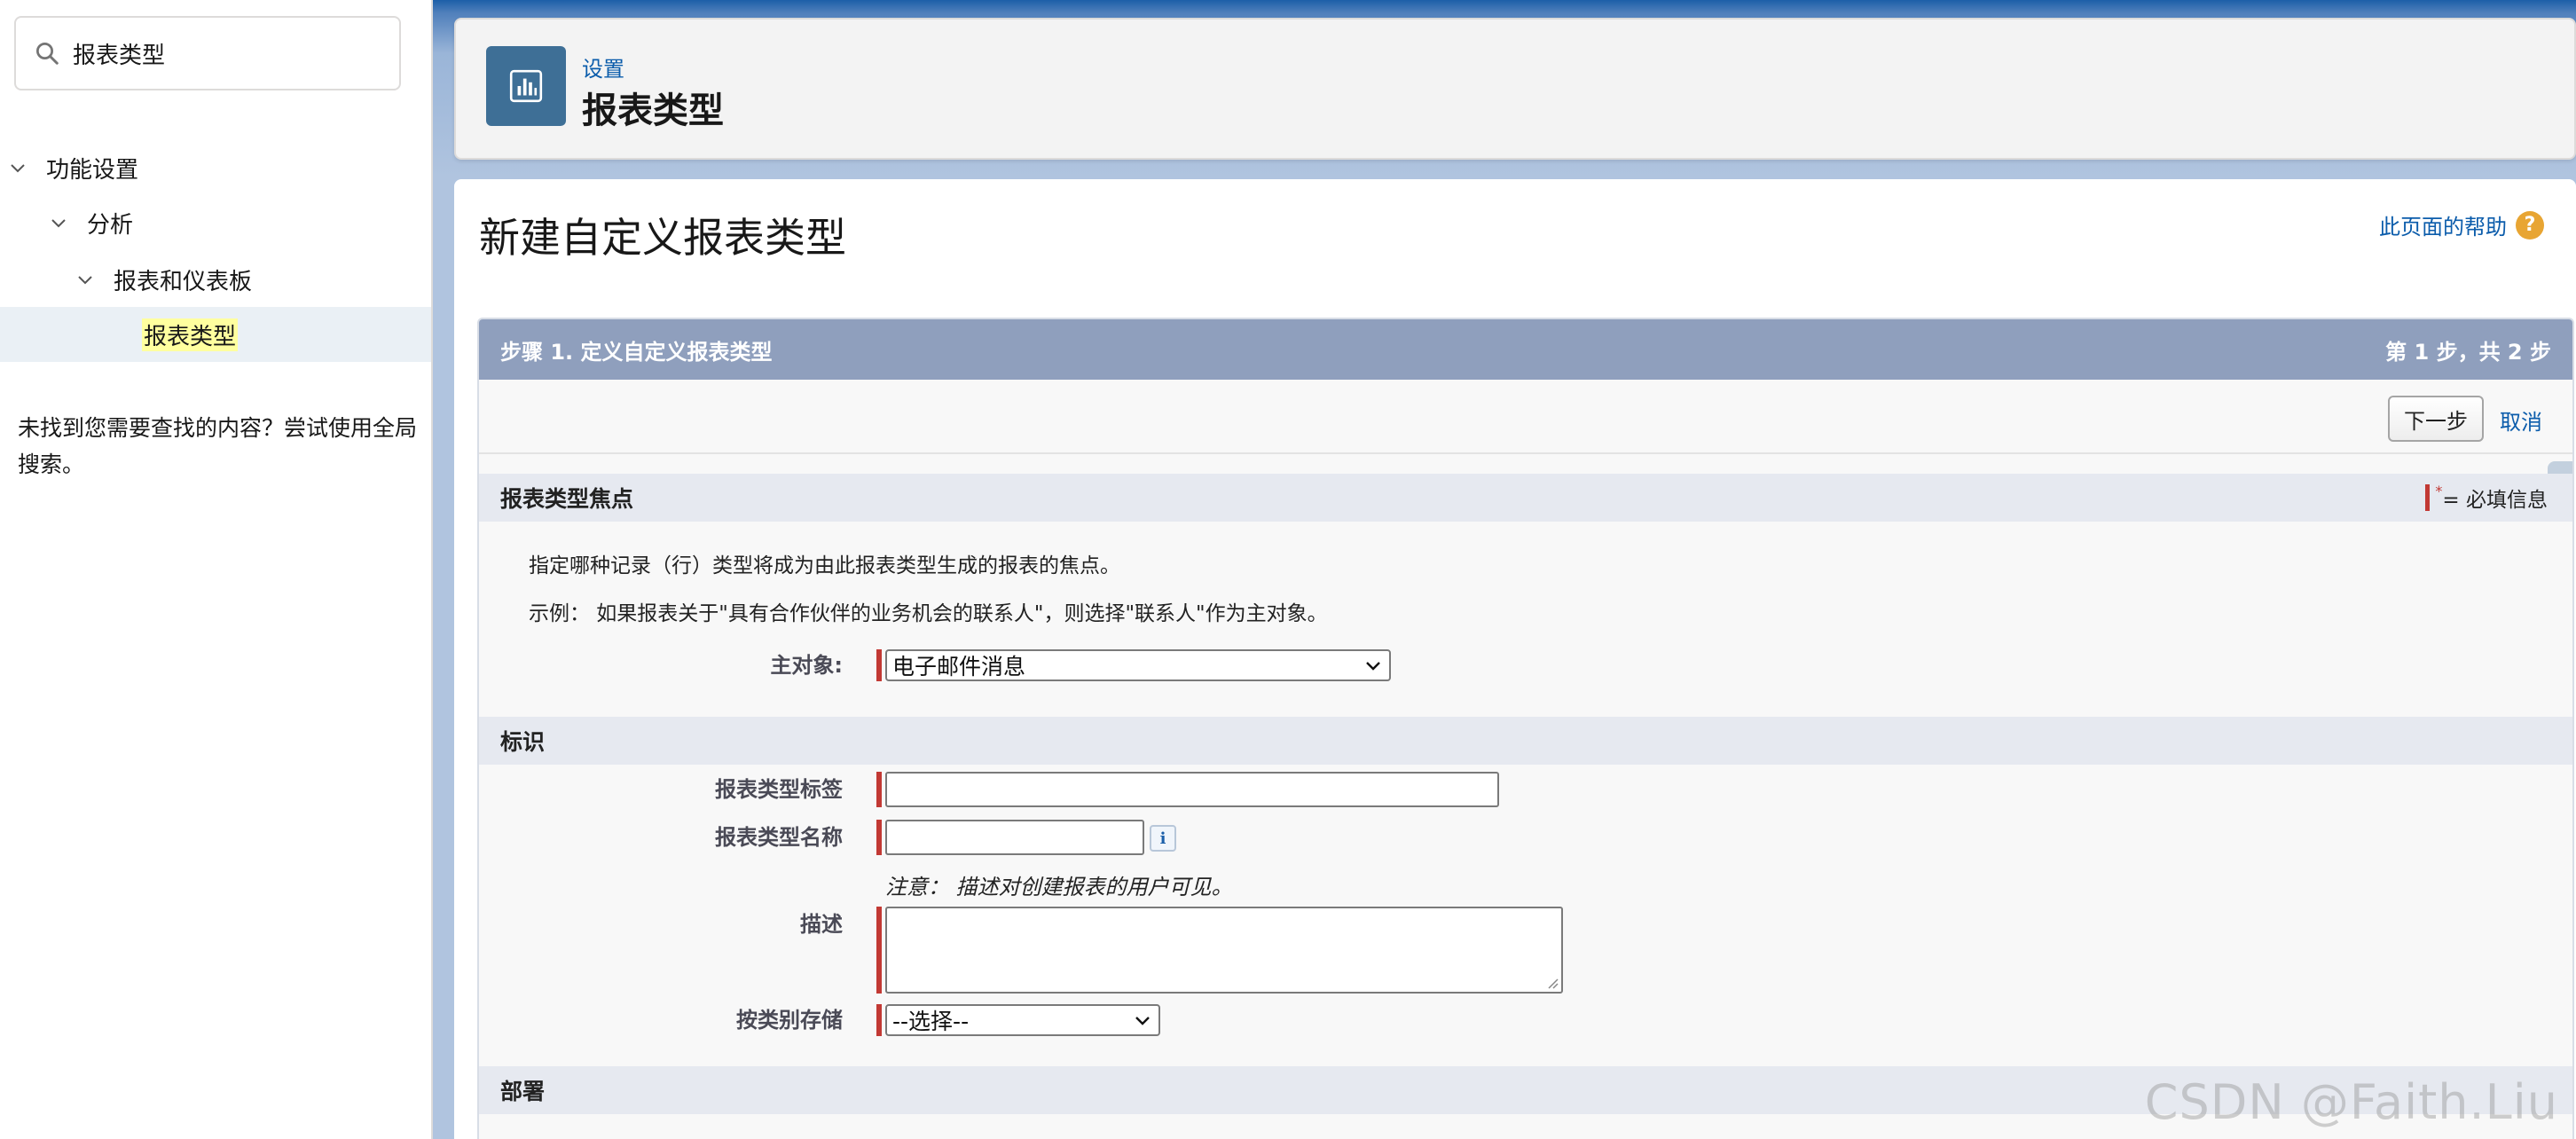 This screenshot has width=2576, height=1139. What do you see at coordinates (110, 225) in the screenshot?
I see `tree-item-label: 分析` at bounding box center [110, 225].